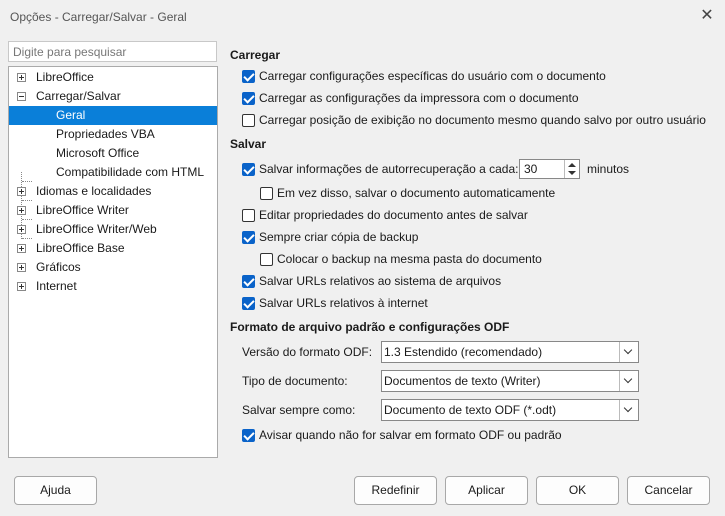 The height and width of the screenshot is (516, 725). Describe the element at coordinates (248, 98) in the screenshot. I see `load-printer-settings-checkbox` at that location.